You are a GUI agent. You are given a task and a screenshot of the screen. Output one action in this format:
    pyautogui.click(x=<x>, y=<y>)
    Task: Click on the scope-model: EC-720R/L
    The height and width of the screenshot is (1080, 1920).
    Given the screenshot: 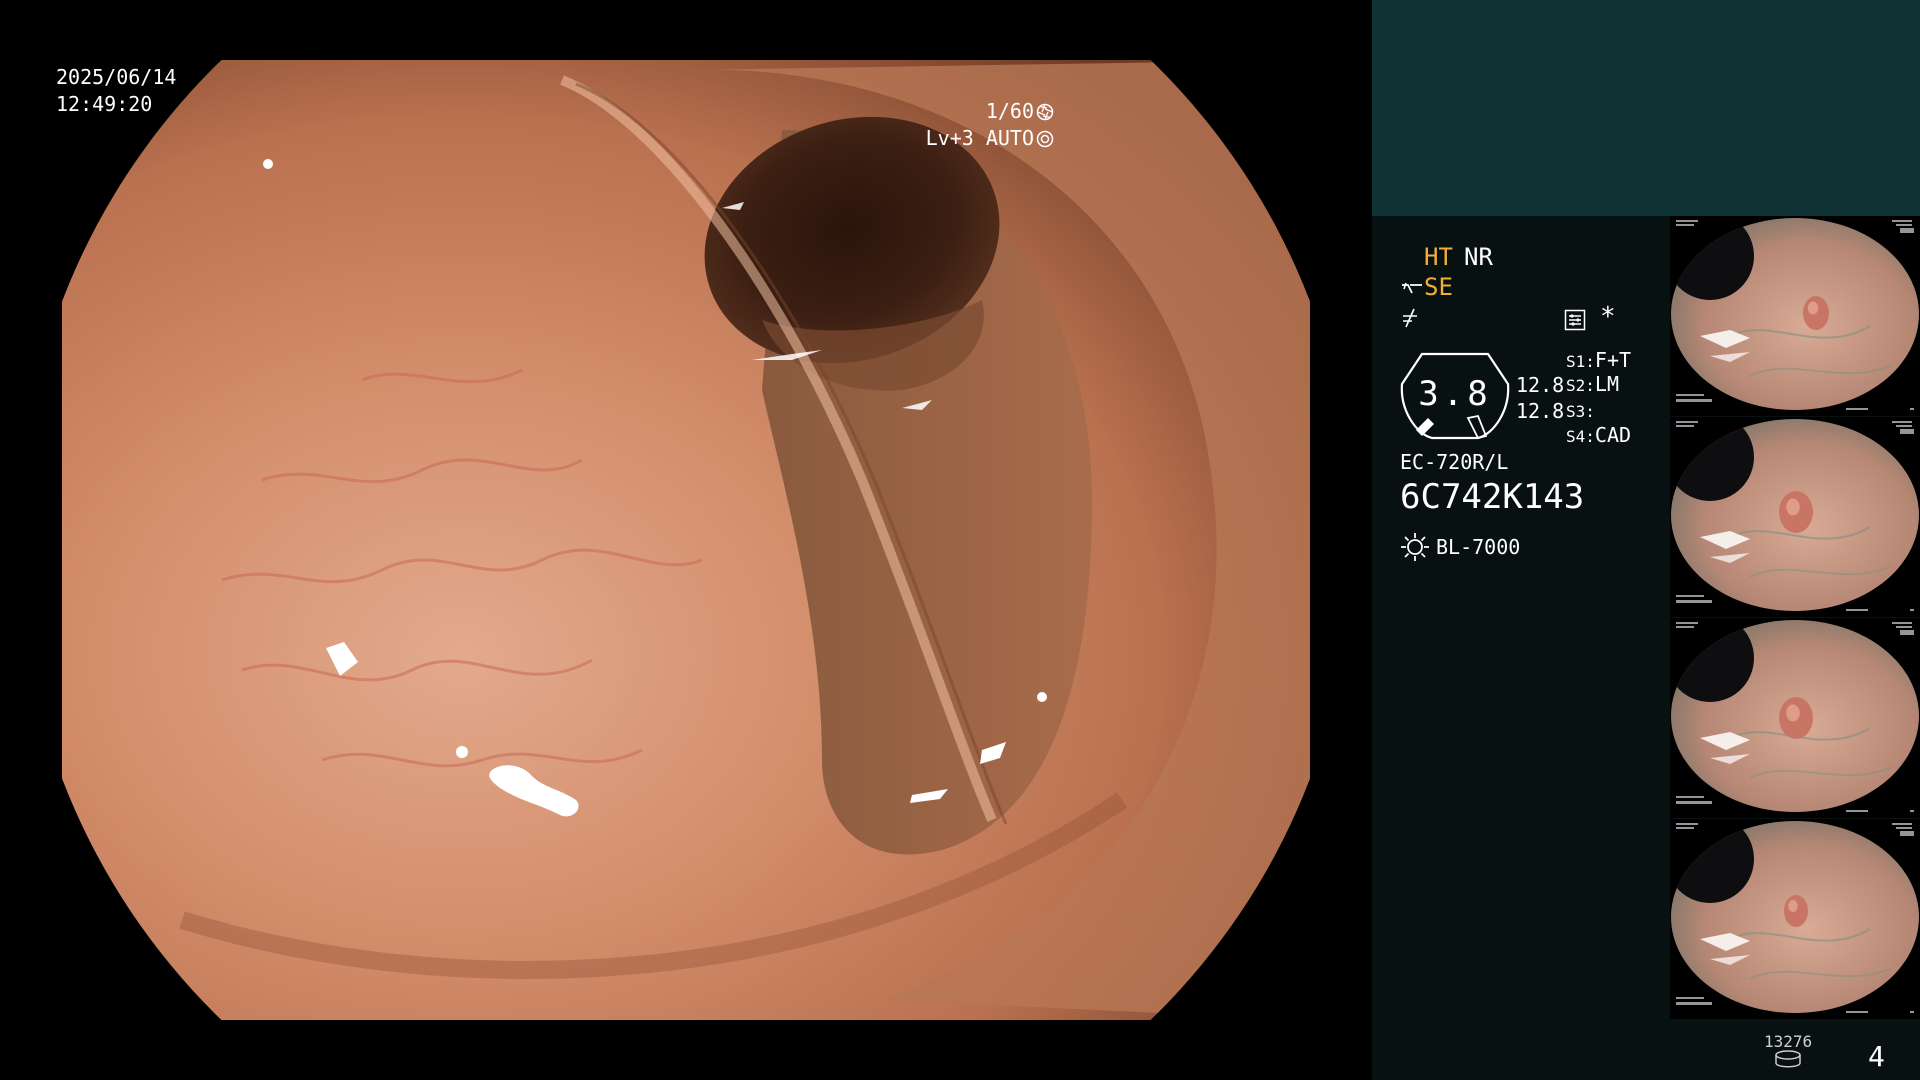 What is the action you would take?
    pyautogui.click(x=1454, y=462)
    